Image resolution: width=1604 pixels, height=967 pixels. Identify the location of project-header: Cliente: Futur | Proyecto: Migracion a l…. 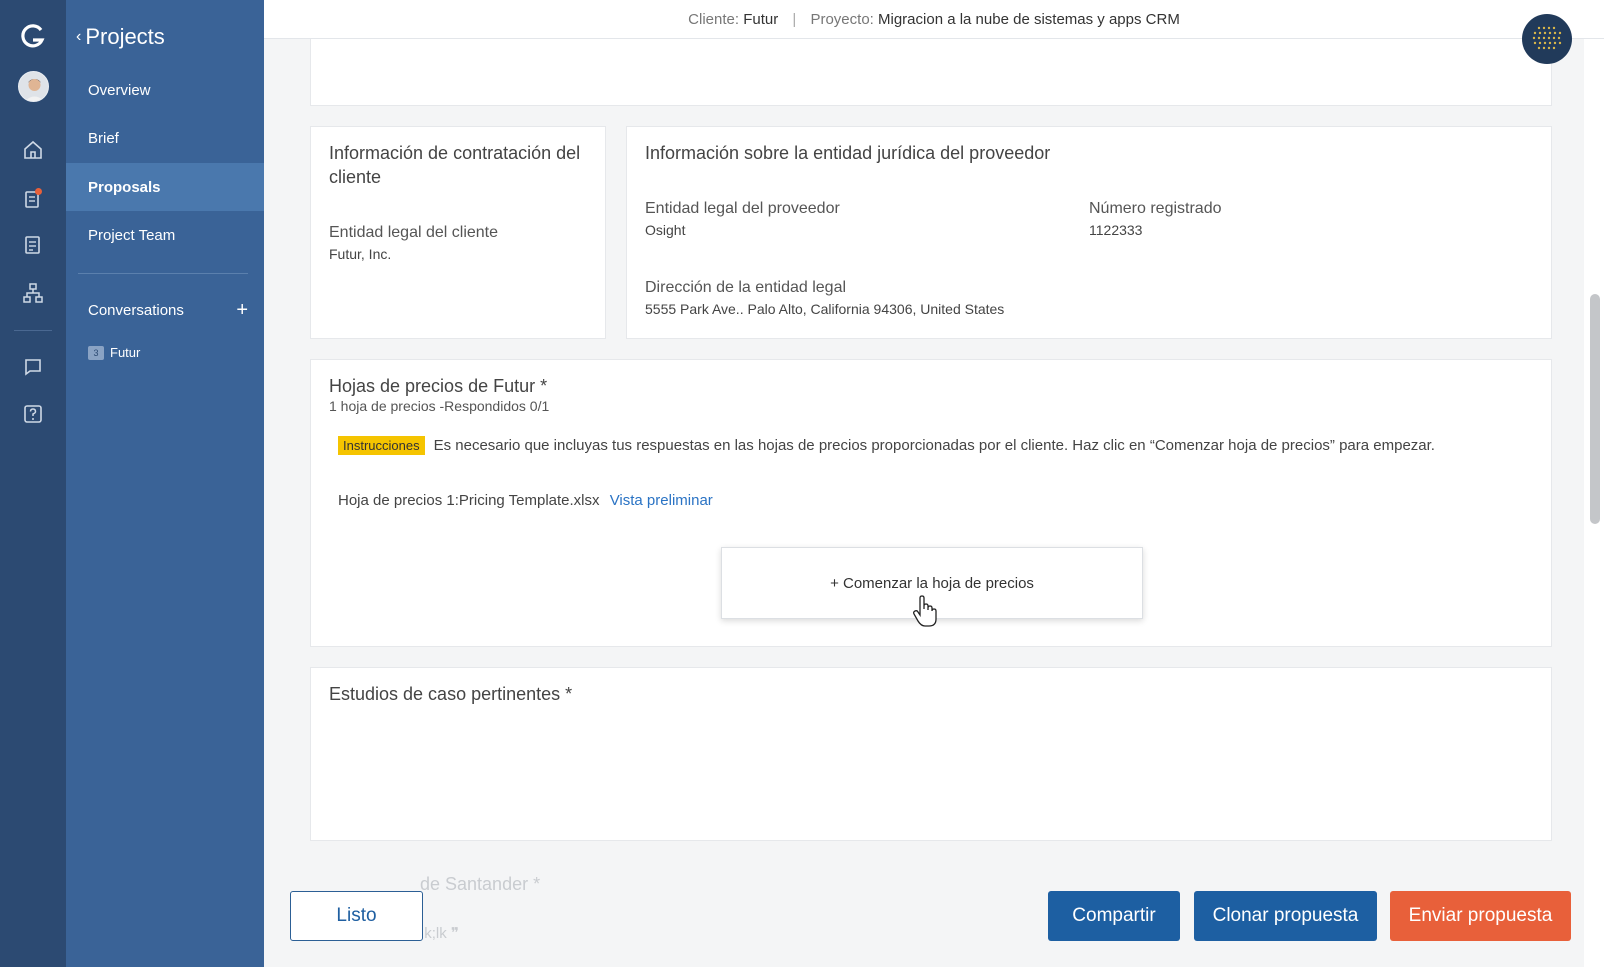
(934, 32).